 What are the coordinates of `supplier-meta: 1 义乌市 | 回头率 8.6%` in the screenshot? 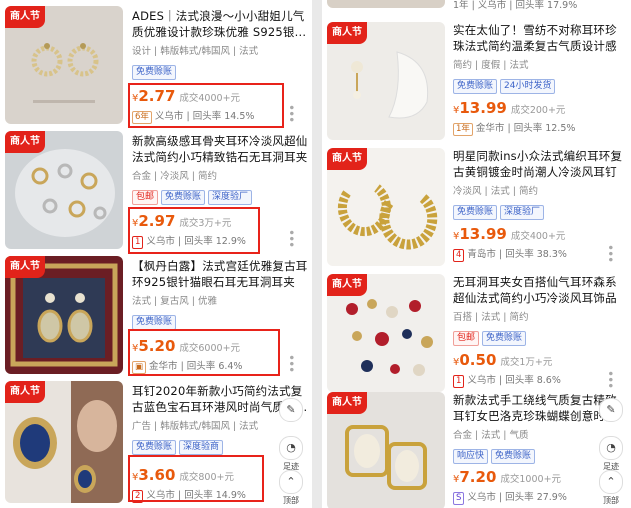 It's located at (540, 380).